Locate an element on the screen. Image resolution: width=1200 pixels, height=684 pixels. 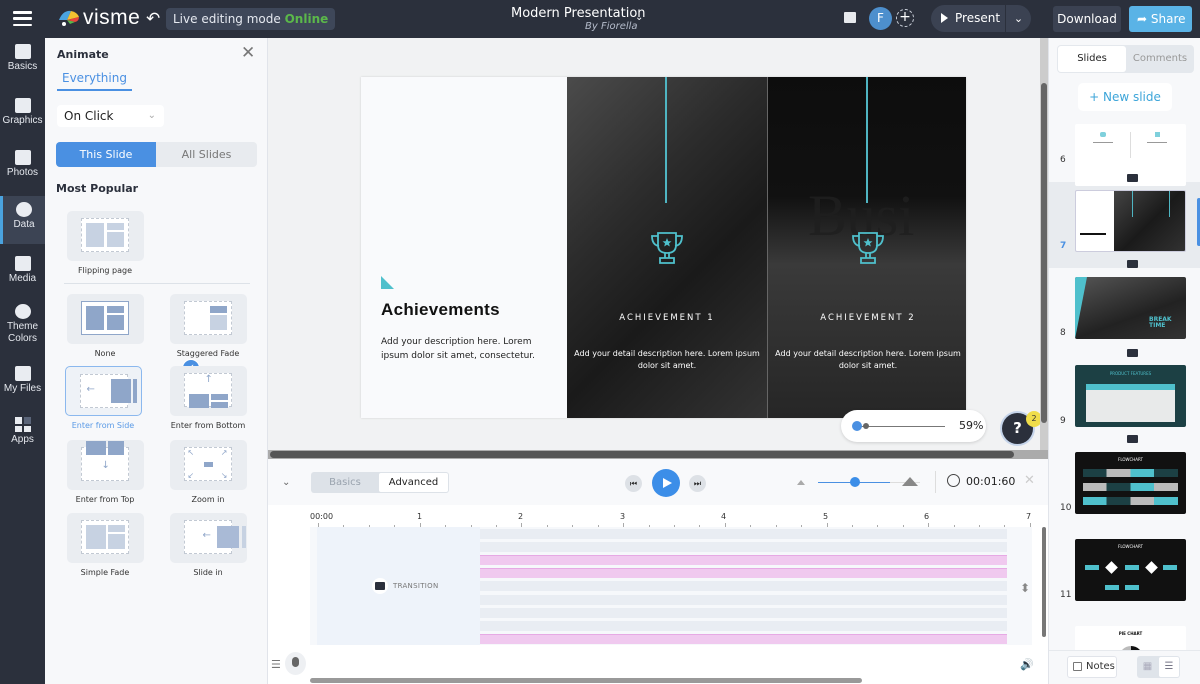
sidebar-item-basics: Basics is located at coordinates (22, 66).